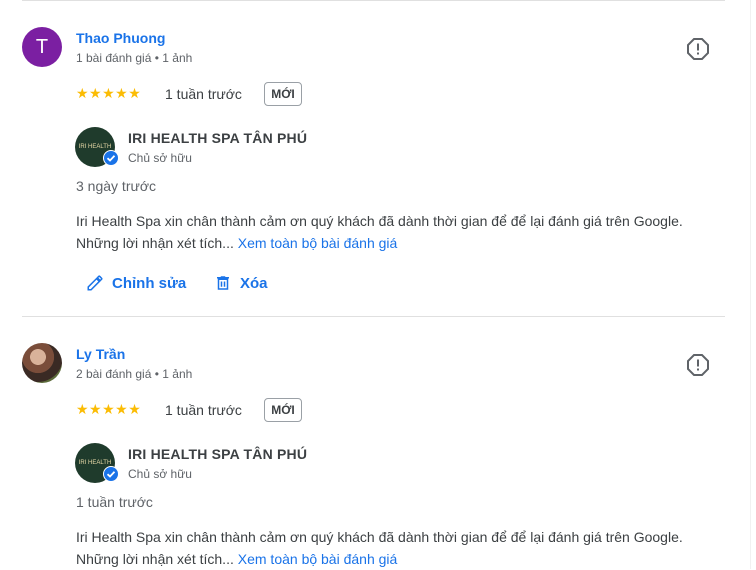  Describe the element at coordinates (149, 283) in the screenshot. I see `edit-label: Chỉnh sửa` at that location.